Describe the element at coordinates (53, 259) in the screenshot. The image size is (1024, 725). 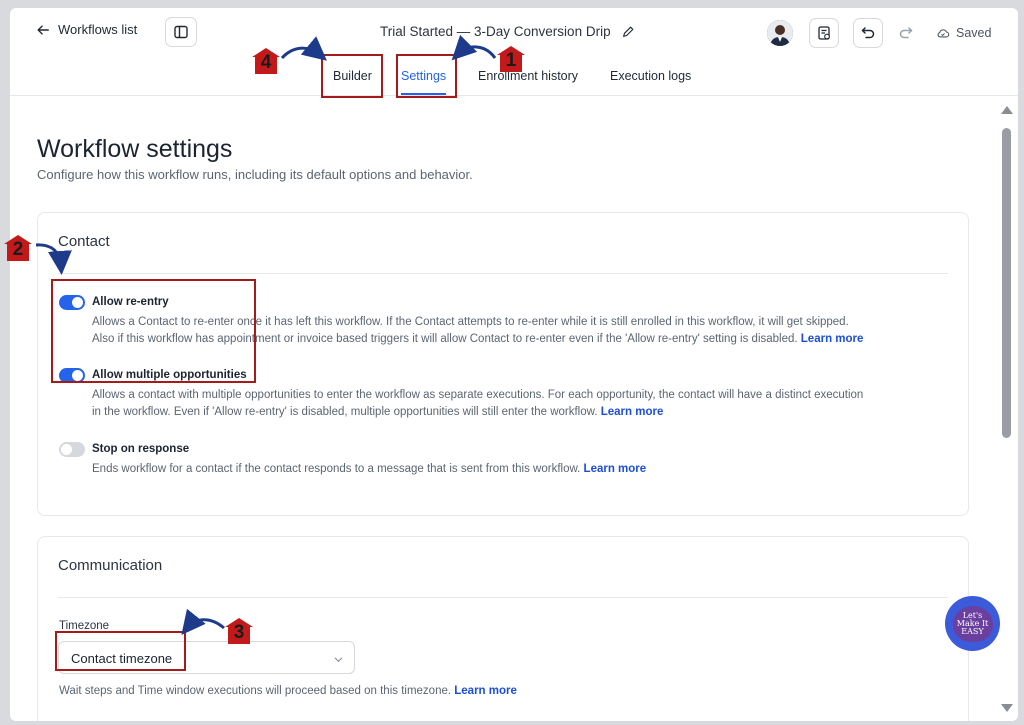
I see `arrow-2-icon` at that location.